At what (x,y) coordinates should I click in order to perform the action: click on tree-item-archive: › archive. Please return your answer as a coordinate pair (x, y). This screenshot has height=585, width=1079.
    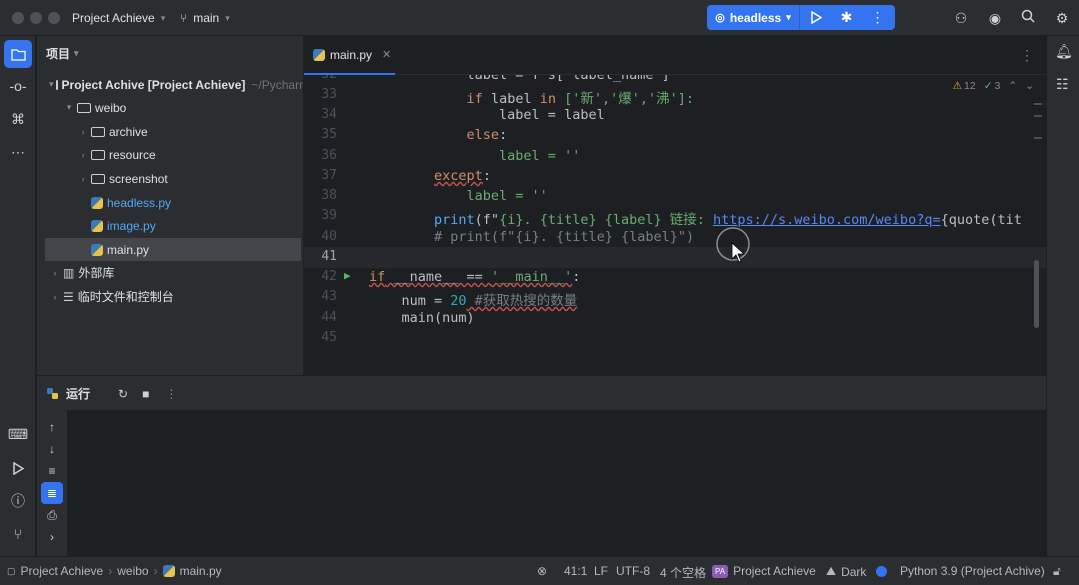
    Looking at the image, I should click on (170, 131).